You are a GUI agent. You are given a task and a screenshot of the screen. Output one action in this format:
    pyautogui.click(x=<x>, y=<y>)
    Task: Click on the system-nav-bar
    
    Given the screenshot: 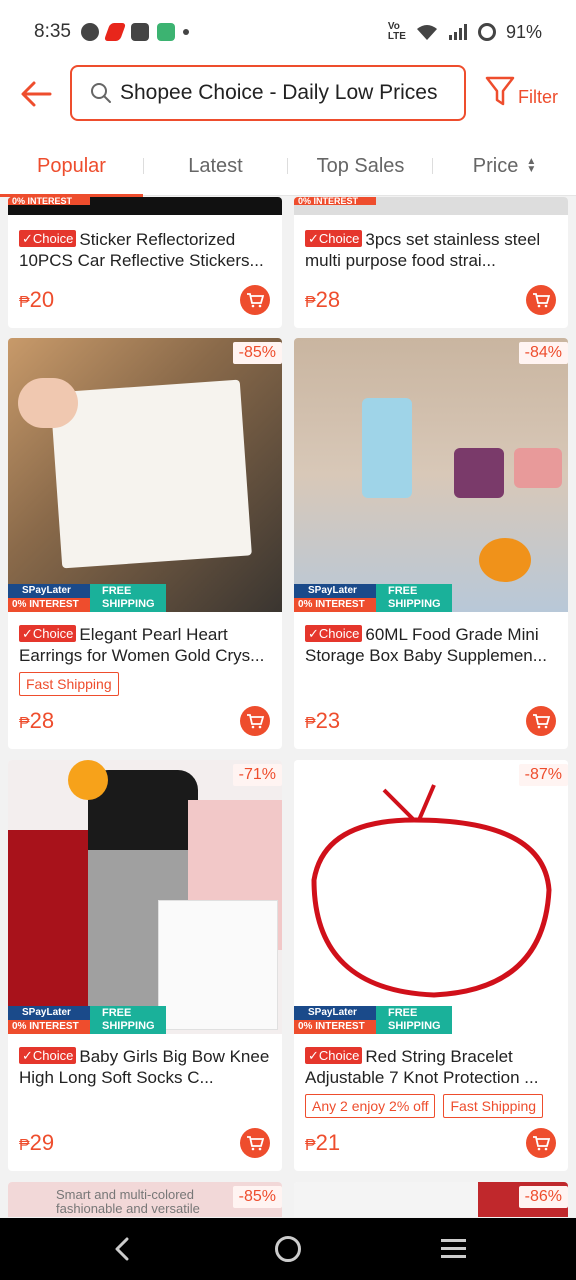 What is the action you would take?
    pyautogui.click(x=288, y=1249)
    